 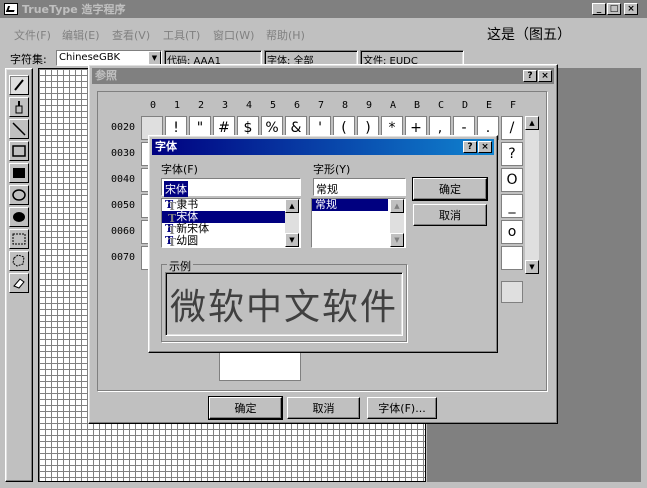 What do you see at coordinates (28, 59) in the screenshot?
I see `charset-label: 字符集:` at bounding box center [28, 59].